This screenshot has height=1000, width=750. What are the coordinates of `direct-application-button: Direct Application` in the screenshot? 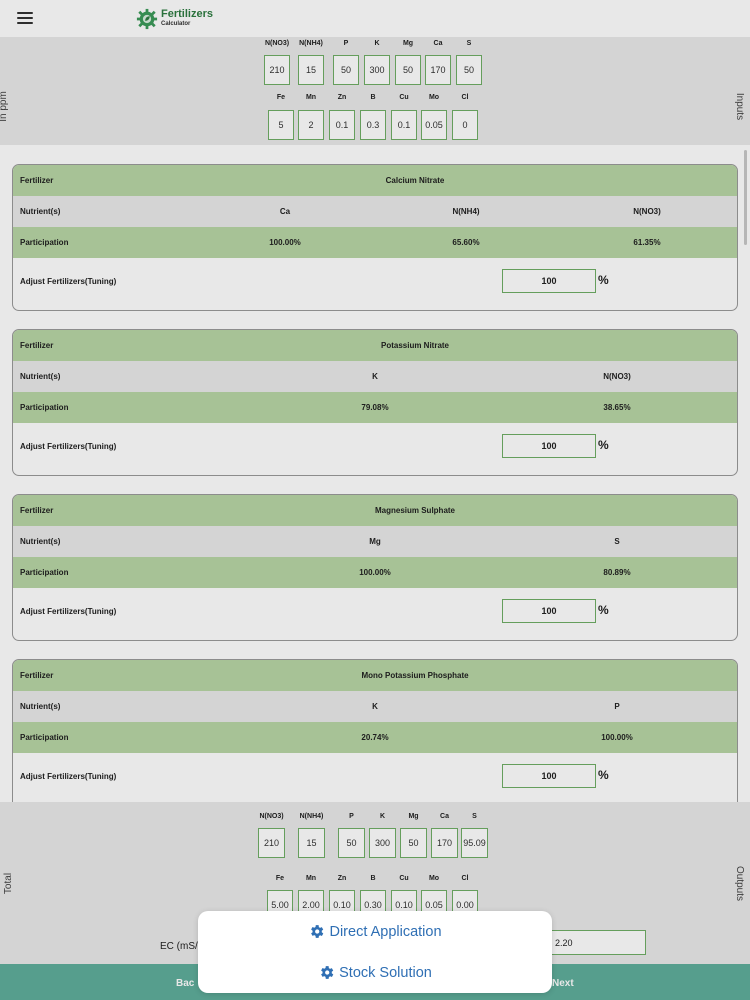 It's located at (375, 931).